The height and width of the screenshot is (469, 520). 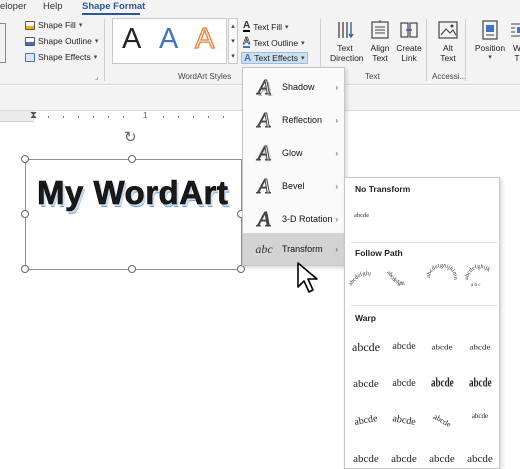 I want to click on align-text-label: Align Text, so click(x=380, y=53).